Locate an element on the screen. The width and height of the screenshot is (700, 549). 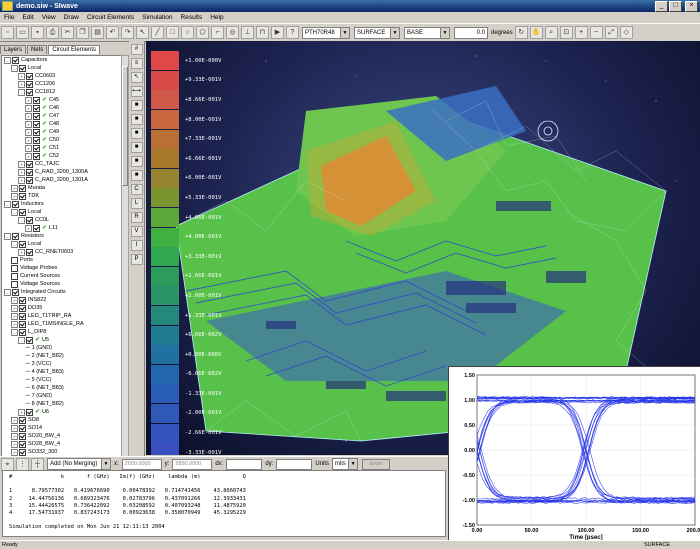
menu-results: Results is located at coordinates (192, 17).